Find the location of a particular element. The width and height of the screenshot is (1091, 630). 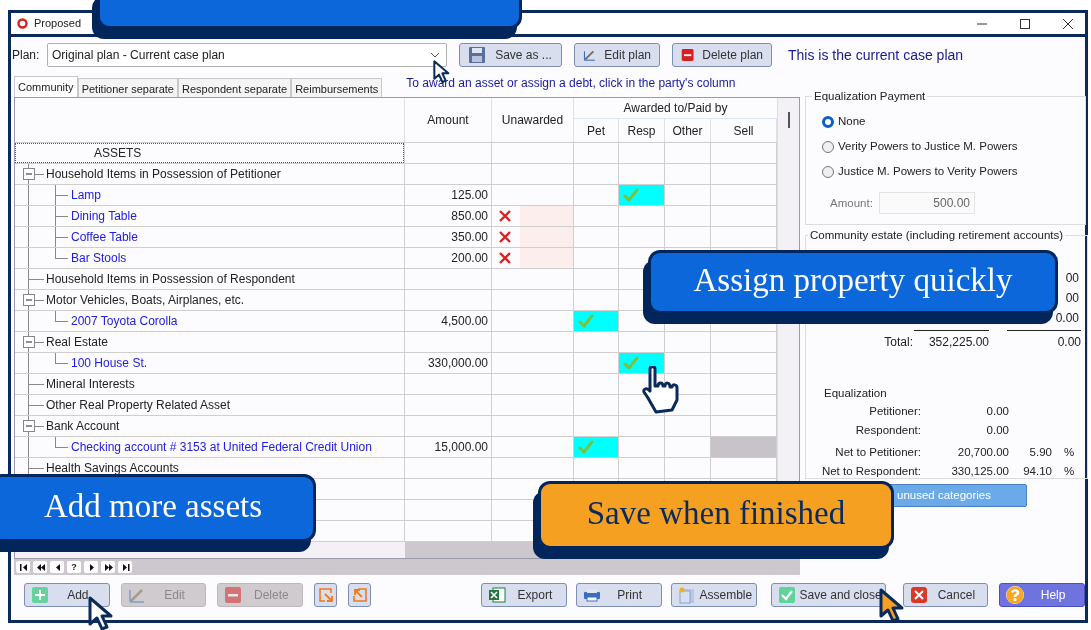

category-label: Other Real Property Related Asset is located at coordinates (138, 405).